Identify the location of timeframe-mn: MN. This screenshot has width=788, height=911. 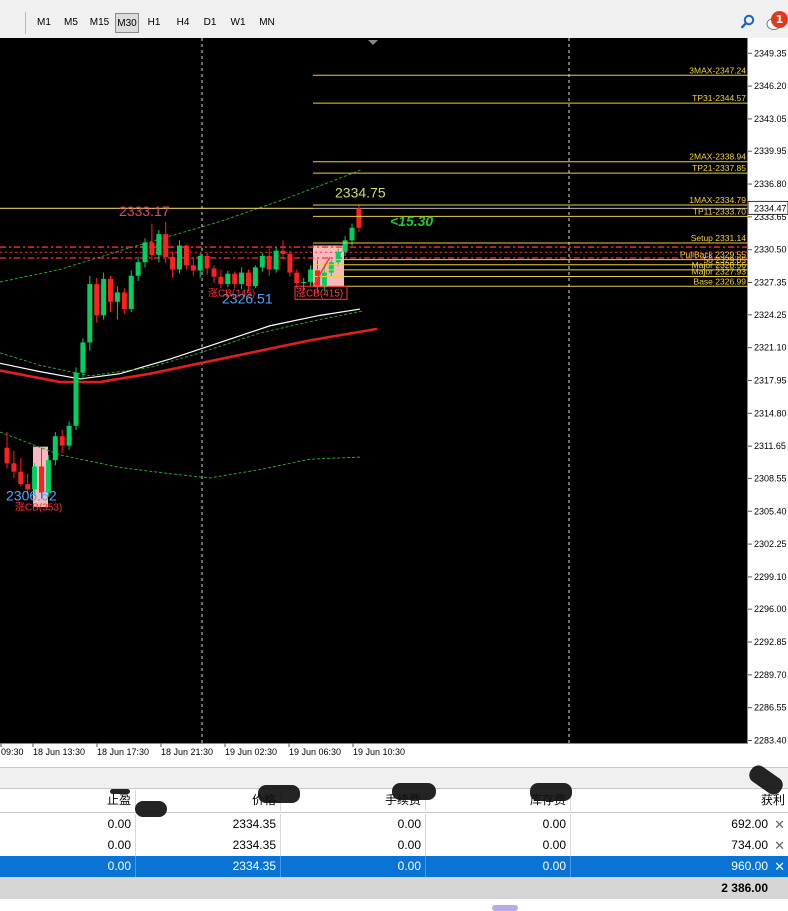
(267, 23).